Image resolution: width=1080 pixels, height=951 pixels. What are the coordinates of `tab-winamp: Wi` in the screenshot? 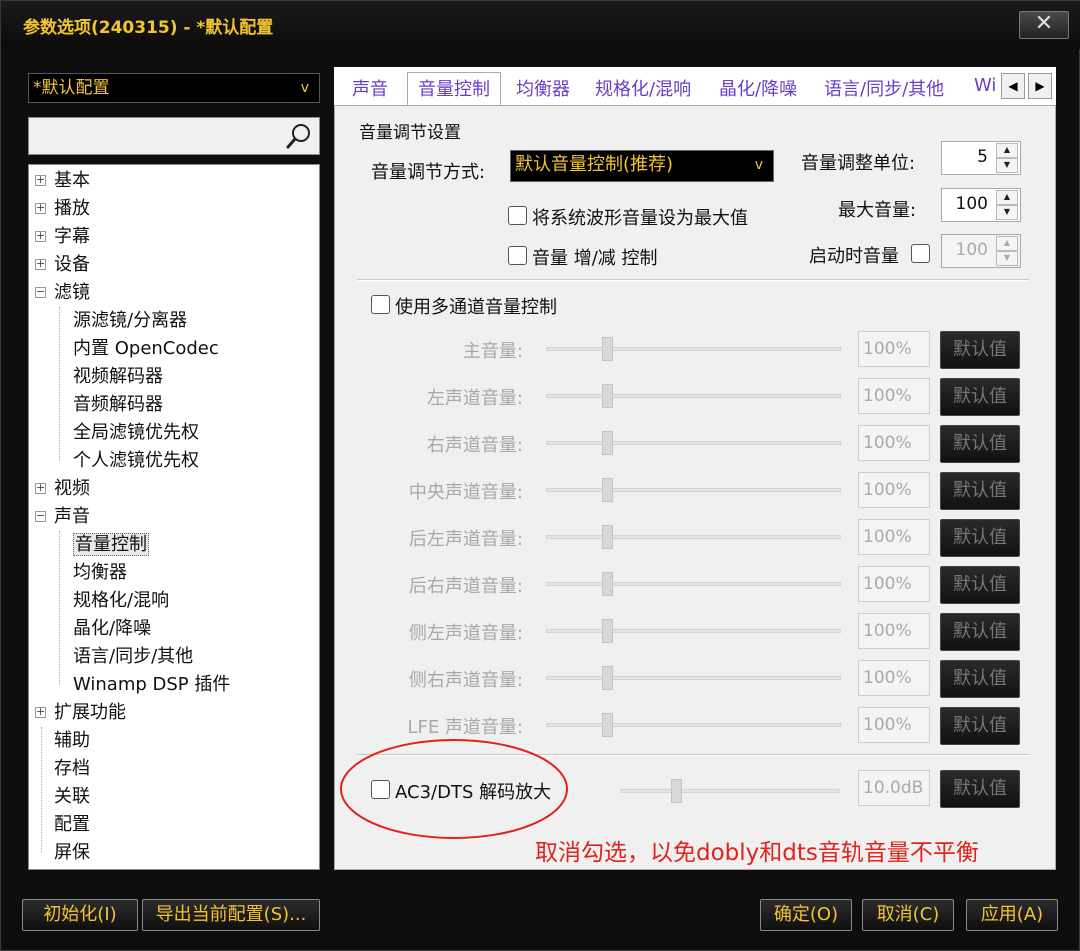 It's located at (985, 85).